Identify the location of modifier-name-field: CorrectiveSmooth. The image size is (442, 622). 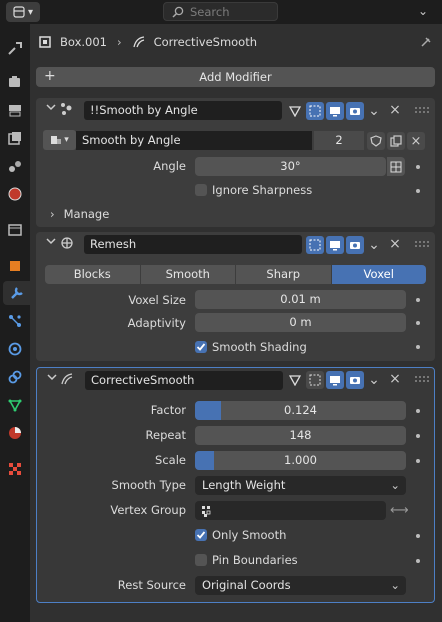
(184, 380).